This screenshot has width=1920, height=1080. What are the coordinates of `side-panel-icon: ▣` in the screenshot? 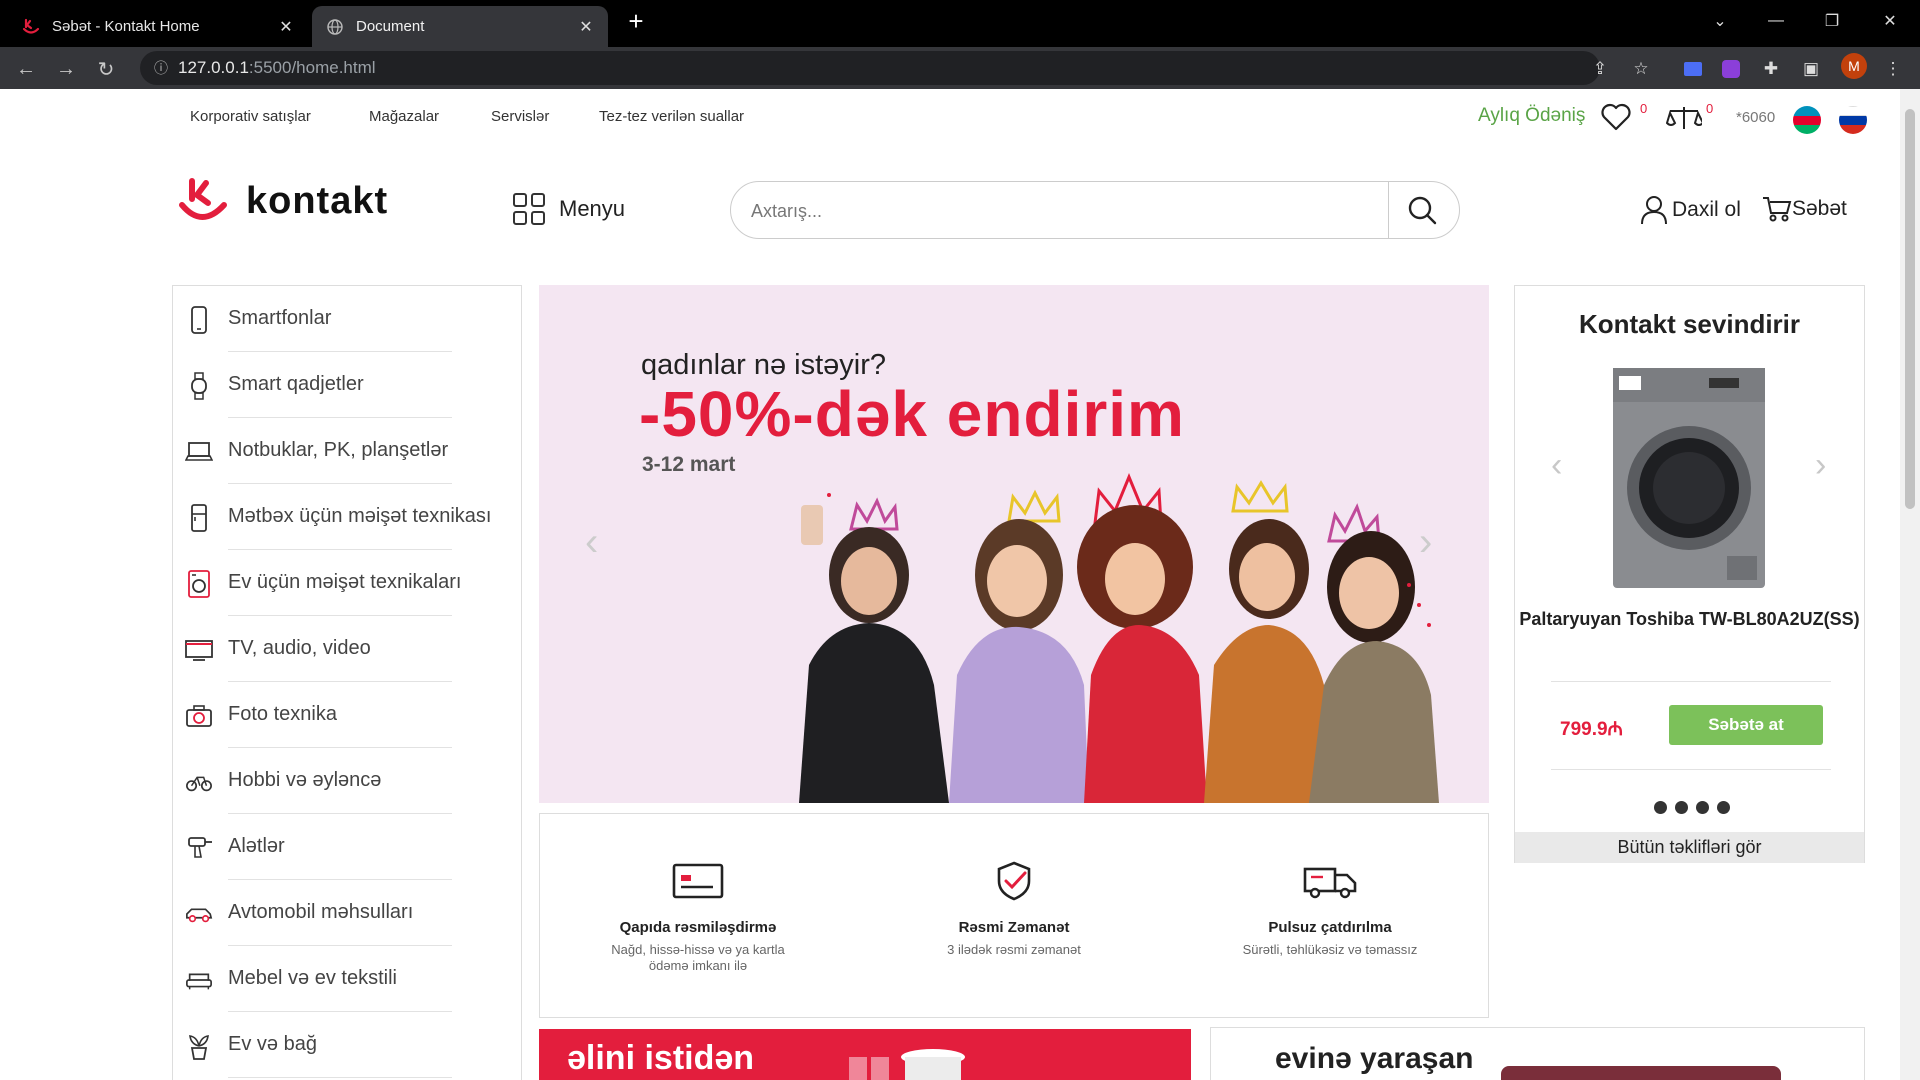 It's located at (1811, 69).